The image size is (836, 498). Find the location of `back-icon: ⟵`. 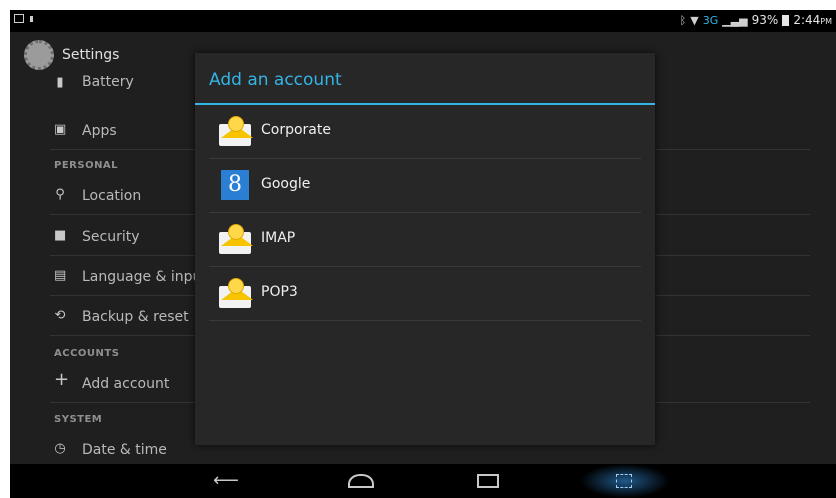

back-icon: ⟵ is located at coordinates (226, 481).